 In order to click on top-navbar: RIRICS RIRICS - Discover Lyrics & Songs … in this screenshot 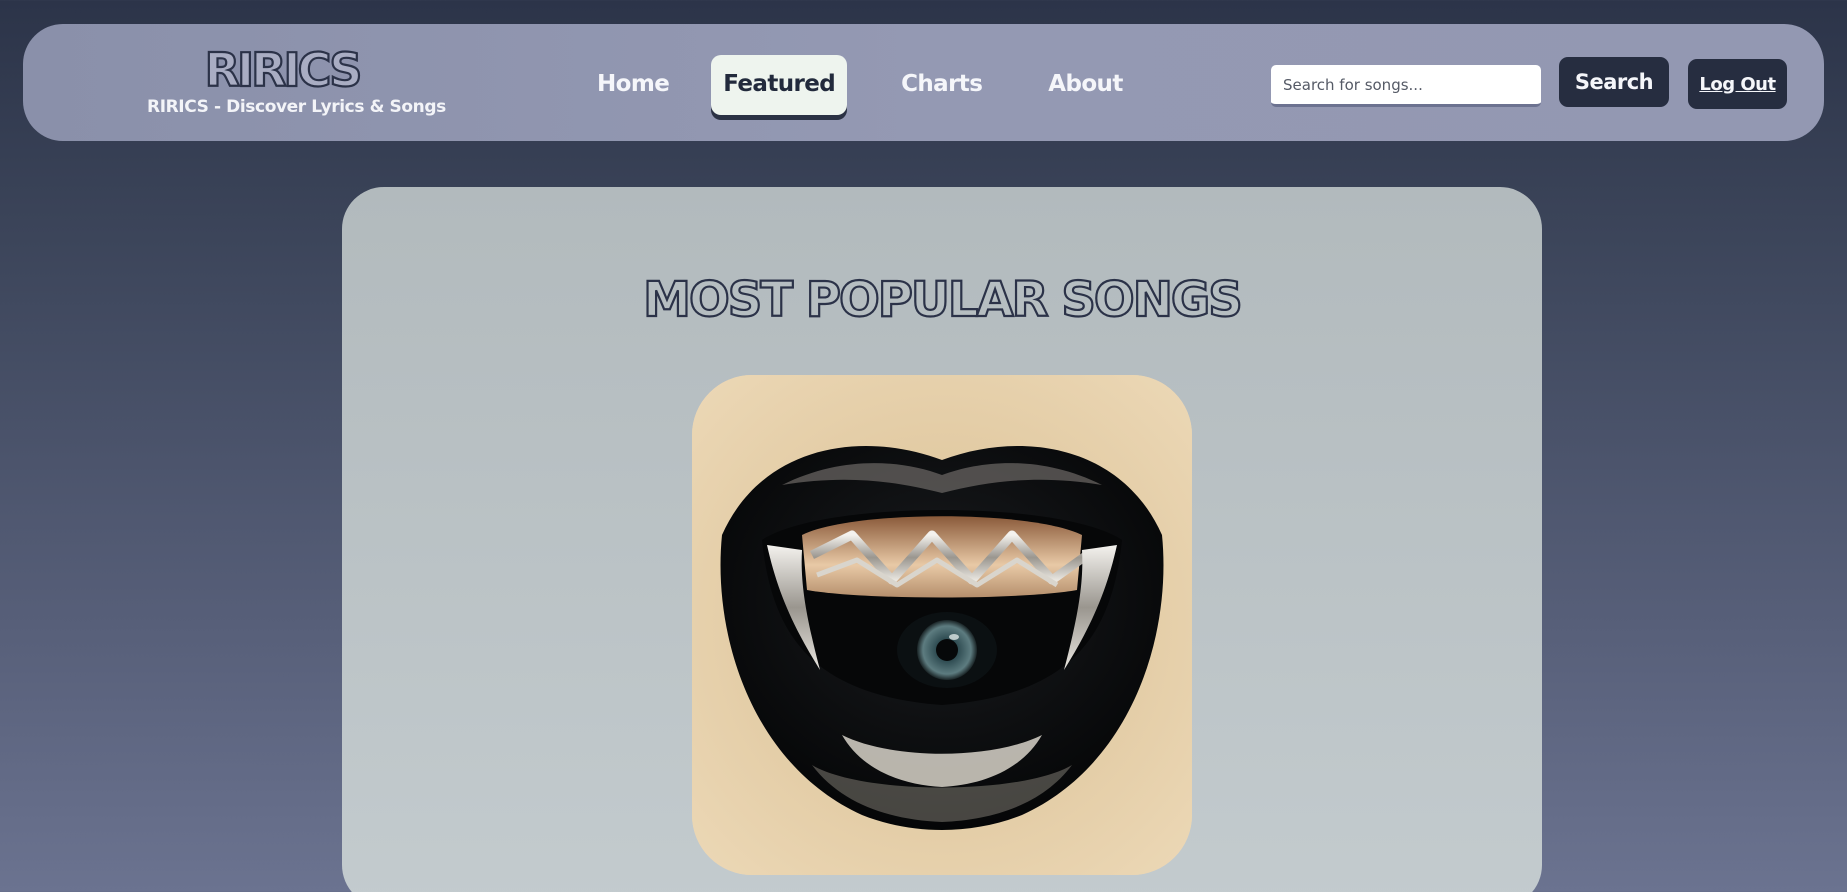, I will do `click(923, 82)`.